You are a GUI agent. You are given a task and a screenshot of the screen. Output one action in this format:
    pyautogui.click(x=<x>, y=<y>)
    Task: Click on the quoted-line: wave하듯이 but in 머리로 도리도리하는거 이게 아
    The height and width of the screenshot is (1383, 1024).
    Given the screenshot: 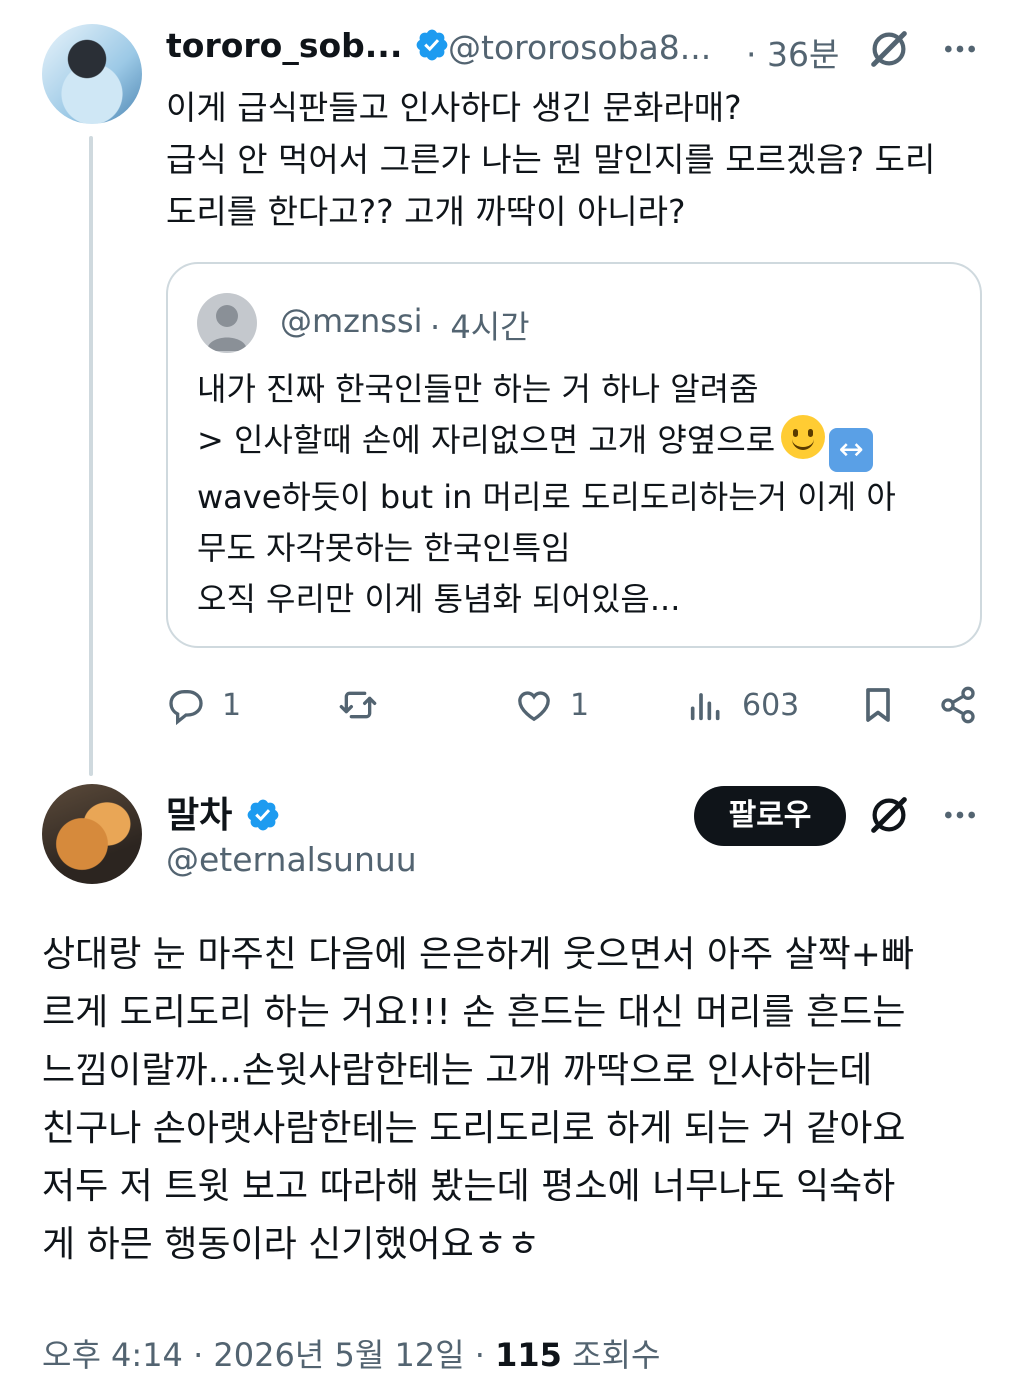 What is the action you would take?
    pyautogui.click(x=546, y=497)
    